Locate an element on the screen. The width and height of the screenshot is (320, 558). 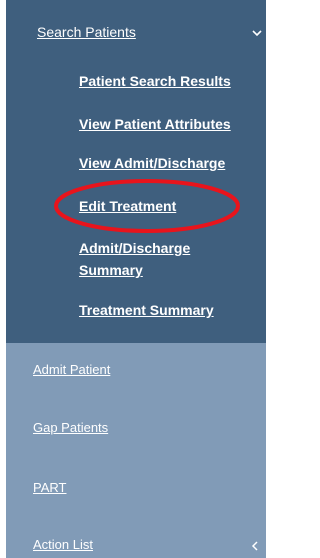
sidebar-item-search-patients: Search Patients is located at coordinates (149, 34).